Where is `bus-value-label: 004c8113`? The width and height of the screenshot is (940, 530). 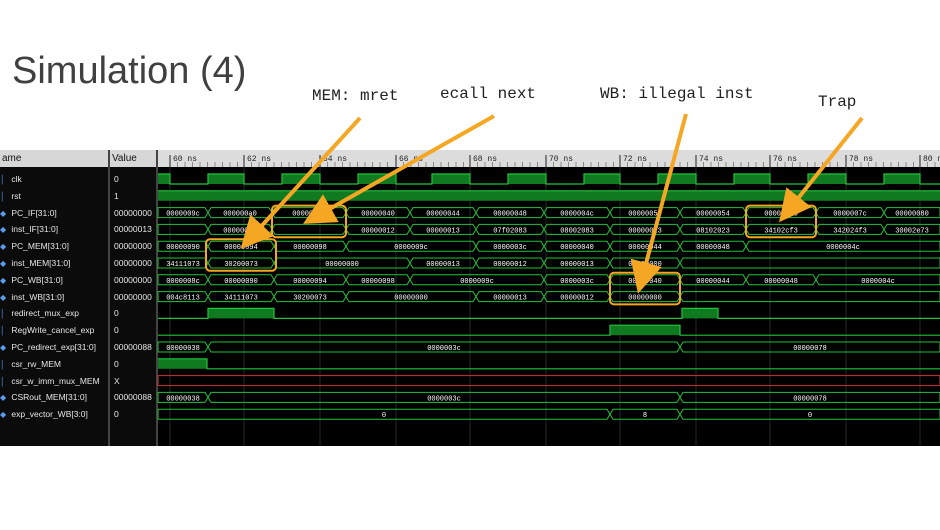 bus-value-label: 004c8113 is located at coordinates (183, 299).